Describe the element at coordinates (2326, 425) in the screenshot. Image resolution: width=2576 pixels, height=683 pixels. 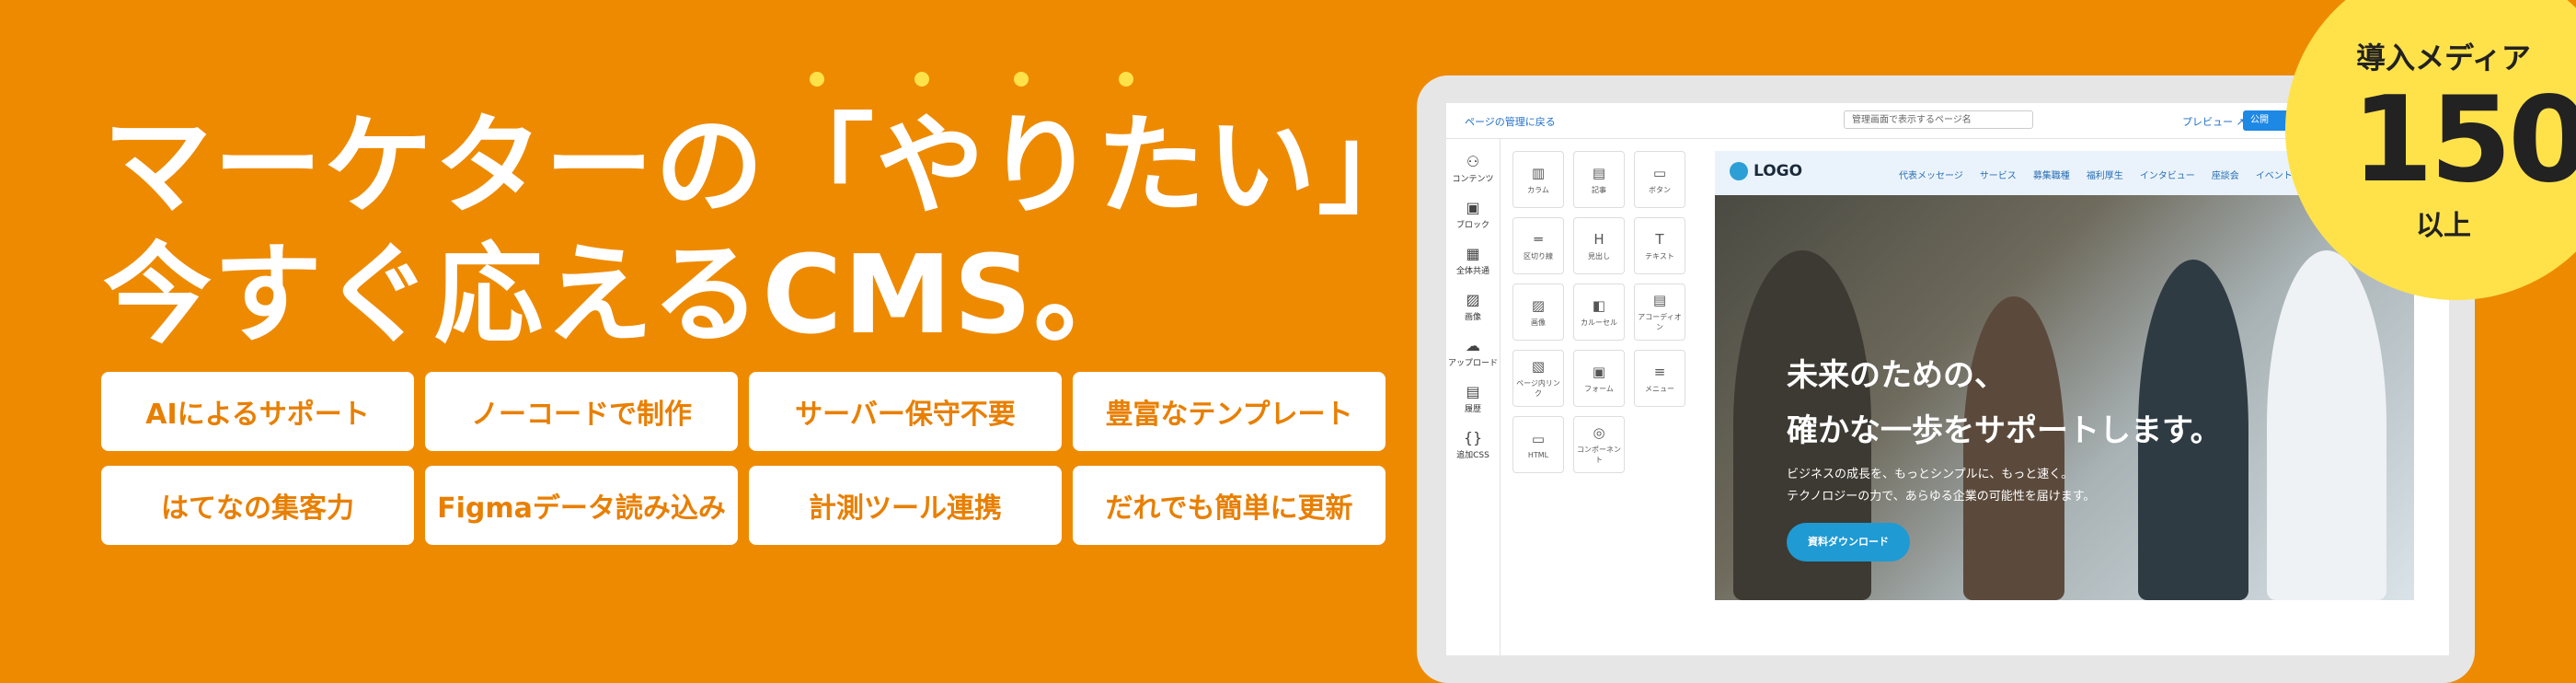
I see `person-silhouette` at that location.